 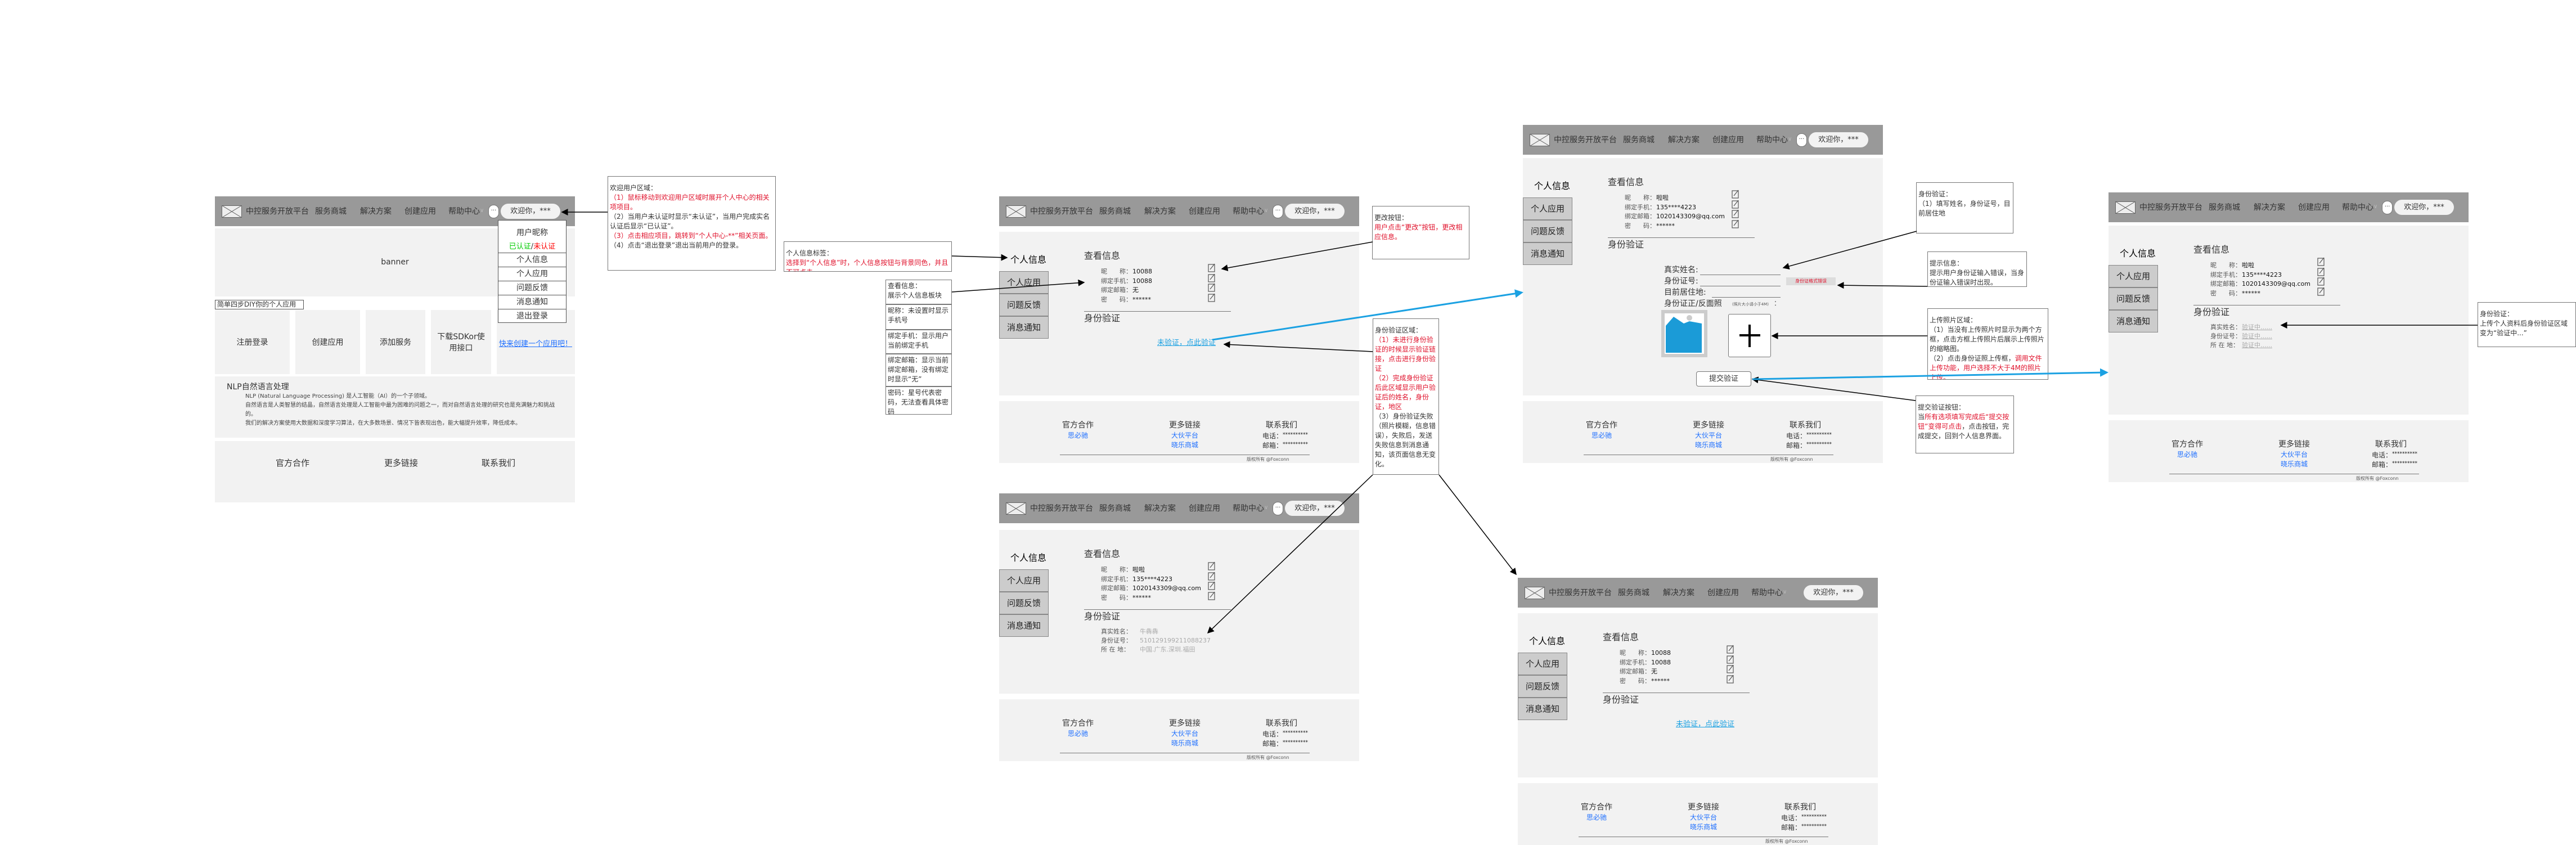 I want to click on id-number-input, so click(x=1740, y=285).